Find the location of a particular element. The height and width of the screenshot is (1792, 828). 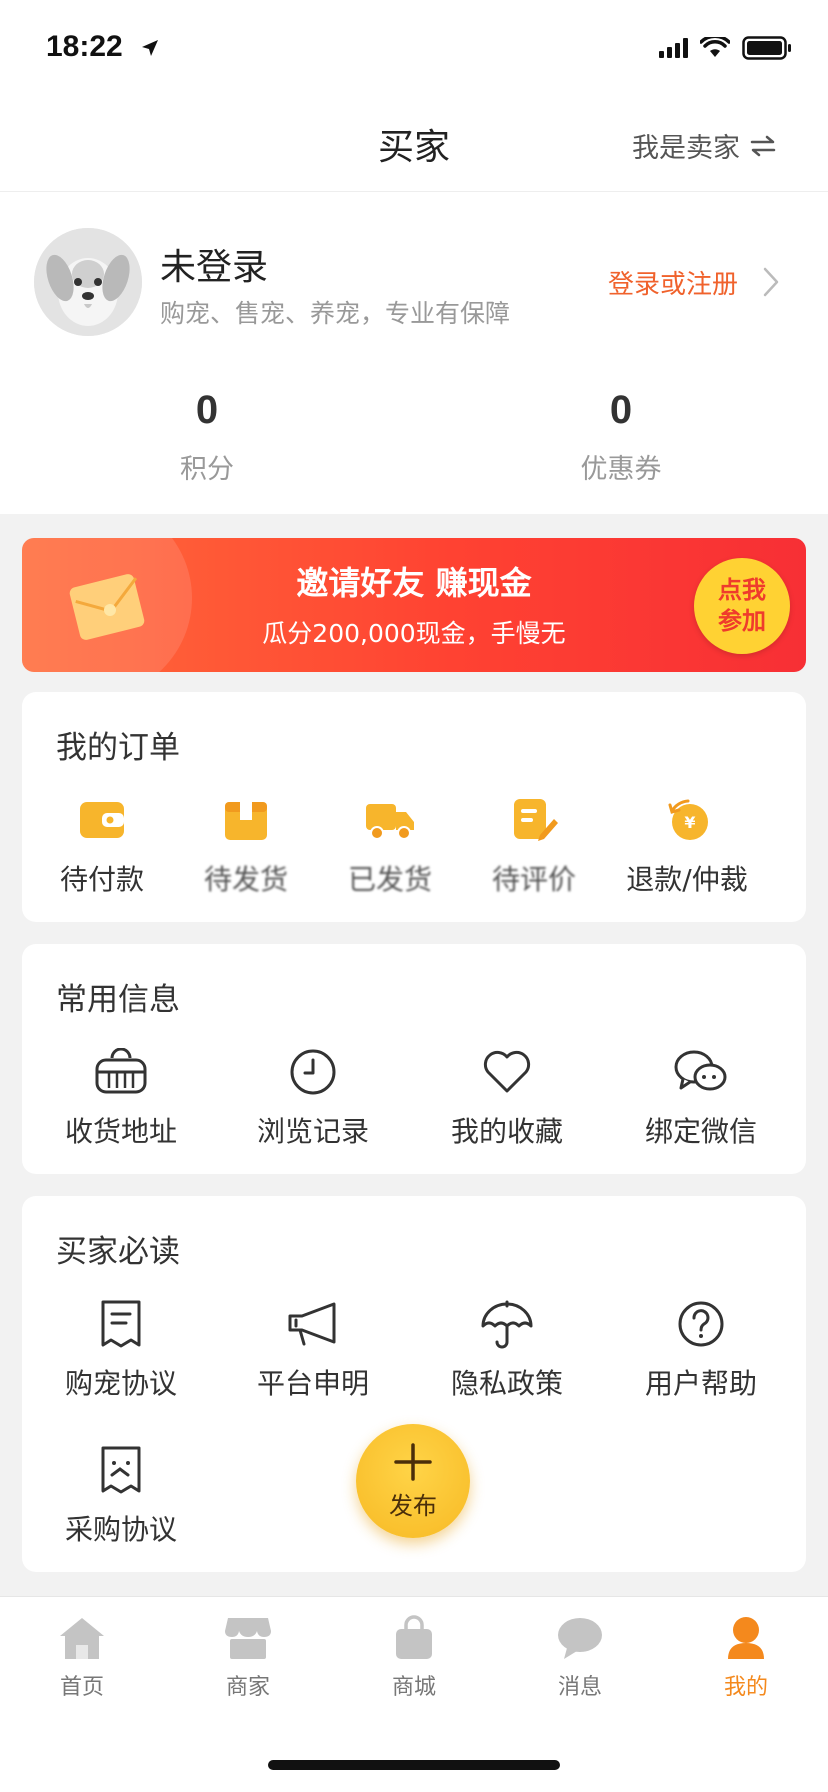

privacy-policy-item: 隐私政策 is located at coordinates (507, 1349).